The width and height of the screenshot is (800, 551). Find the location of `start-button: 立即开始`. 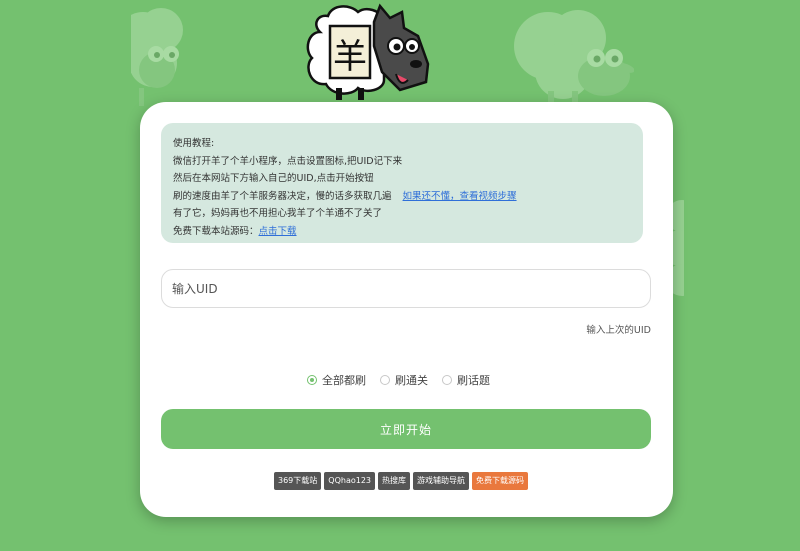

start-button: 立即开始 is located at coordinates (406, 429).